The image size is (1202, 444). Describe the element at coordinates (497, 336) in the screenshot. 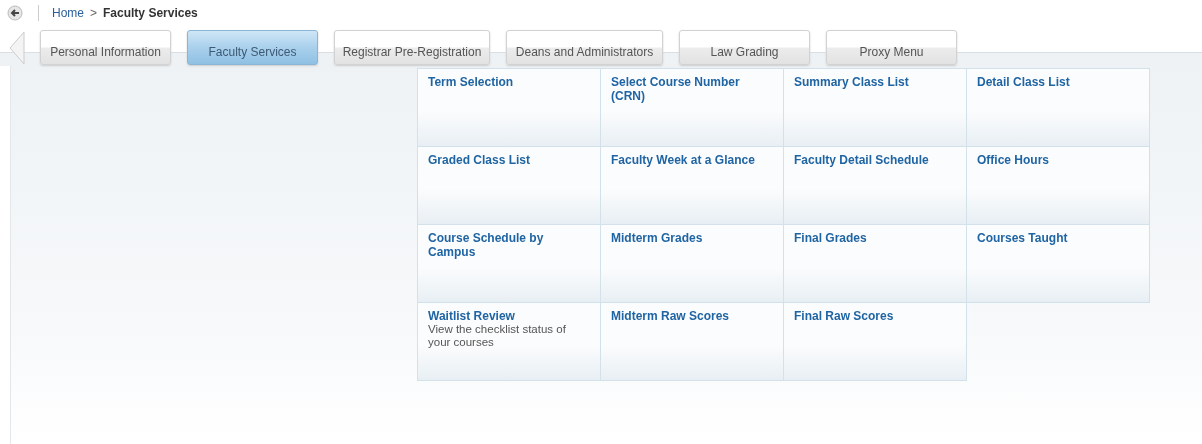

I see `menu-description: View the checklist status of your courses` at that location.